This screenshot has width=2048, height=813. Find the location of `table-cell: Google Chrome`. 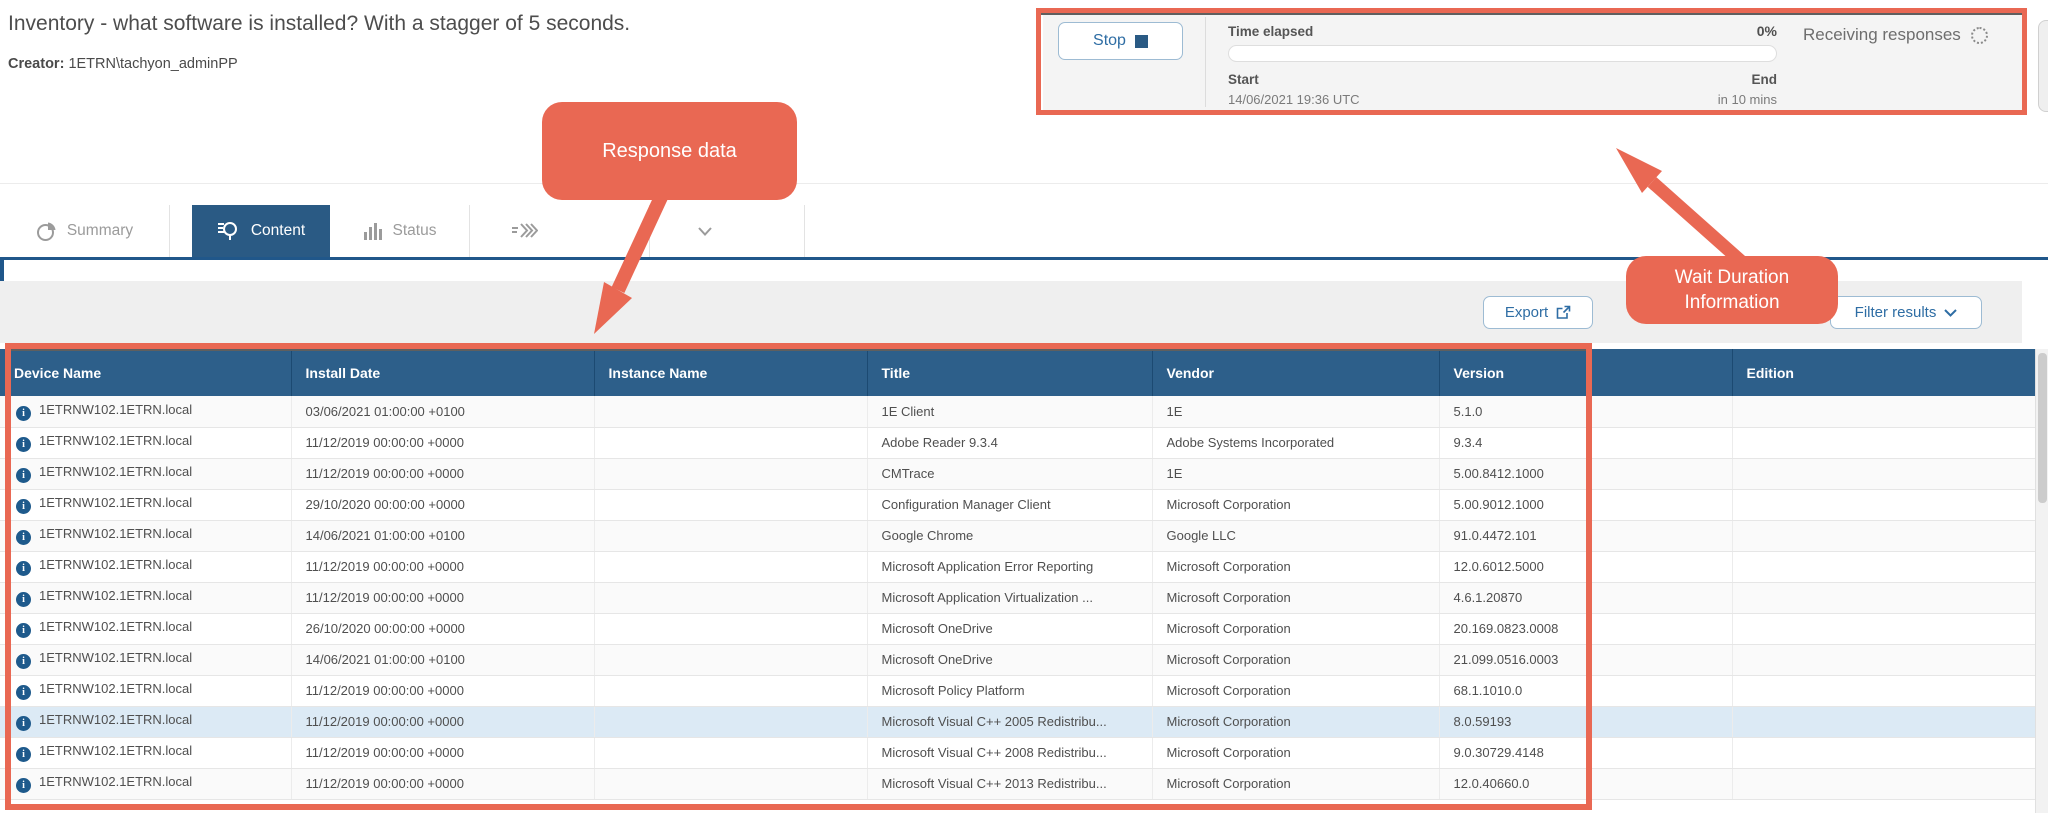

table-cell: Google Chrome is located at coordinates (1010, 536).